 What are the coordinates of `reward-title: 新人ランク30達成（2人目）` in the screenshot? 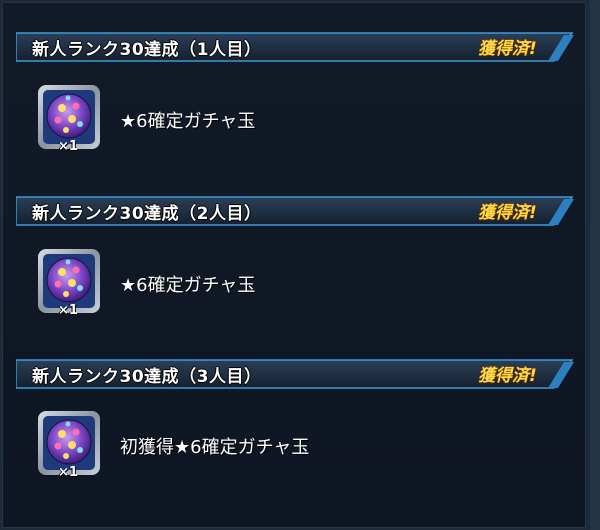 It's located at (147, 214).